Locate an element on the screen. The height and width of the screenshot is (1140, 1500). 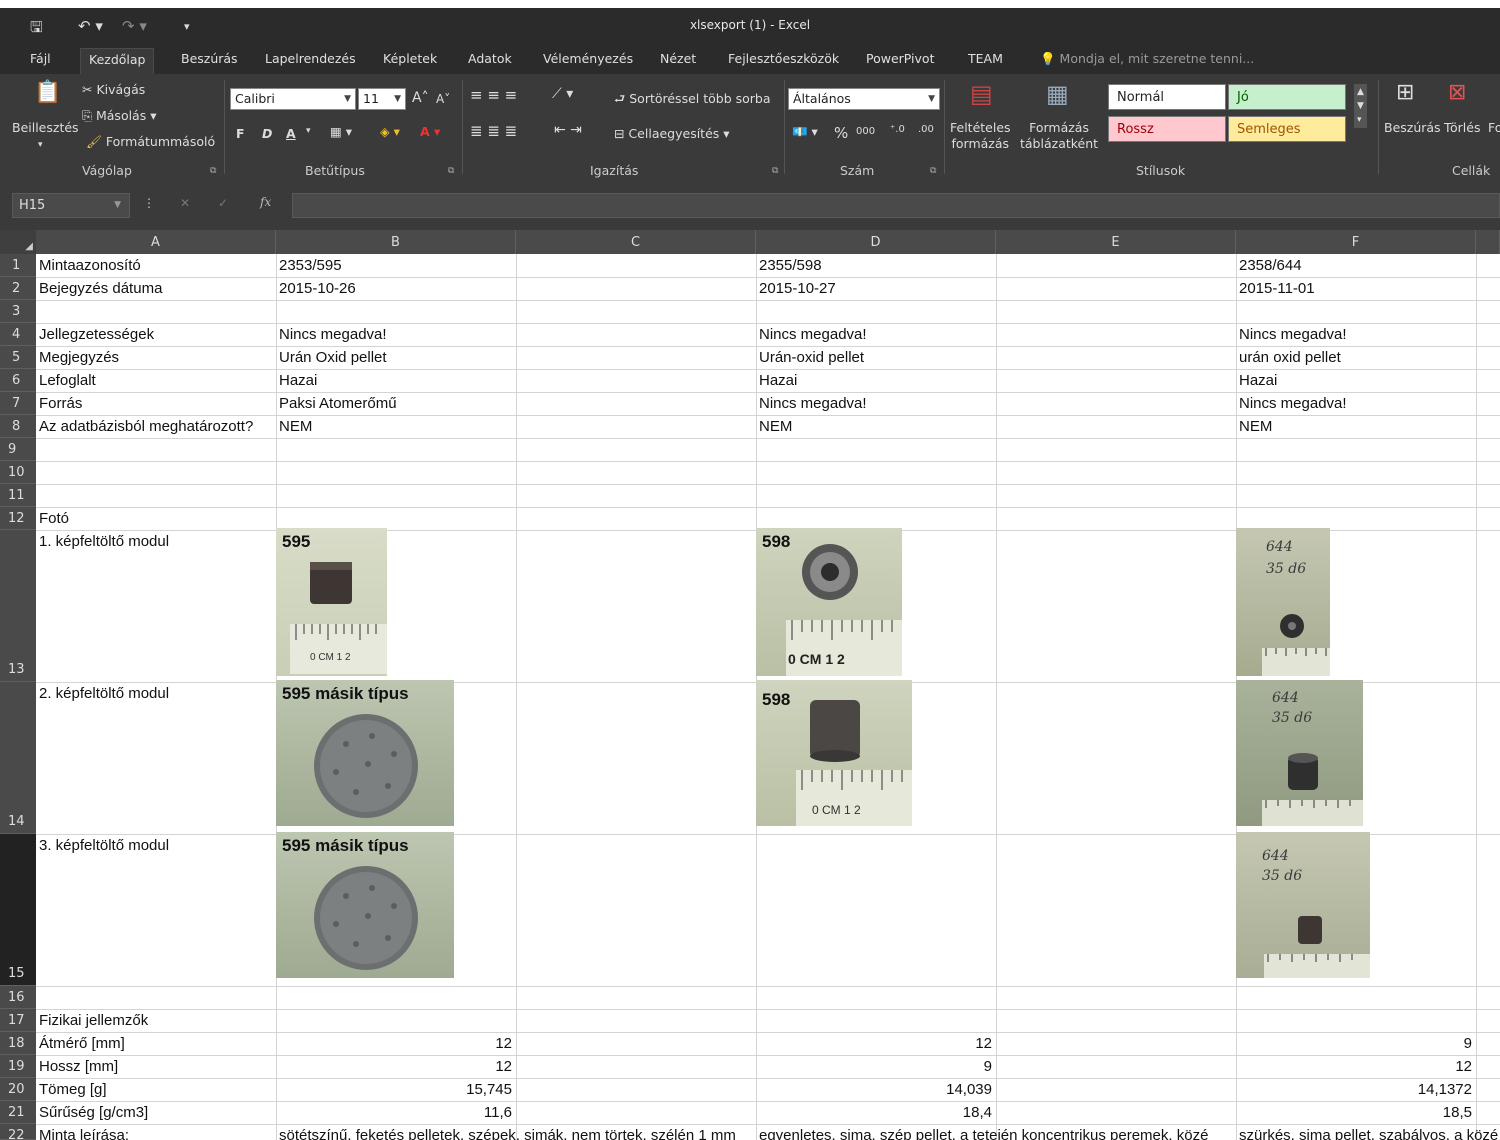
tab-powerpivot: PowerPivot is located at coordinates (900, 61).